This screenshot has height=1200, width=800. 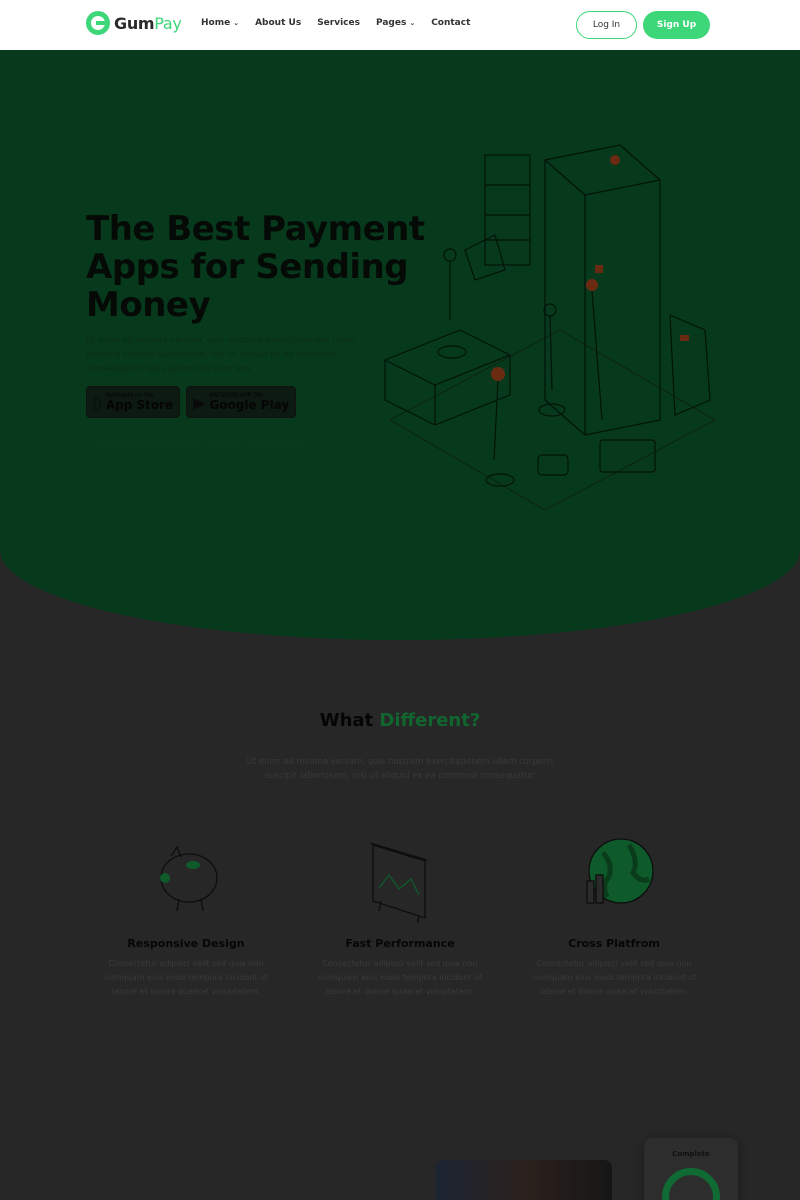 What do you see at coordinates (186, 877) in the screenshot?
I see `piggy-bank-icon` at bounding box center [186, 877].